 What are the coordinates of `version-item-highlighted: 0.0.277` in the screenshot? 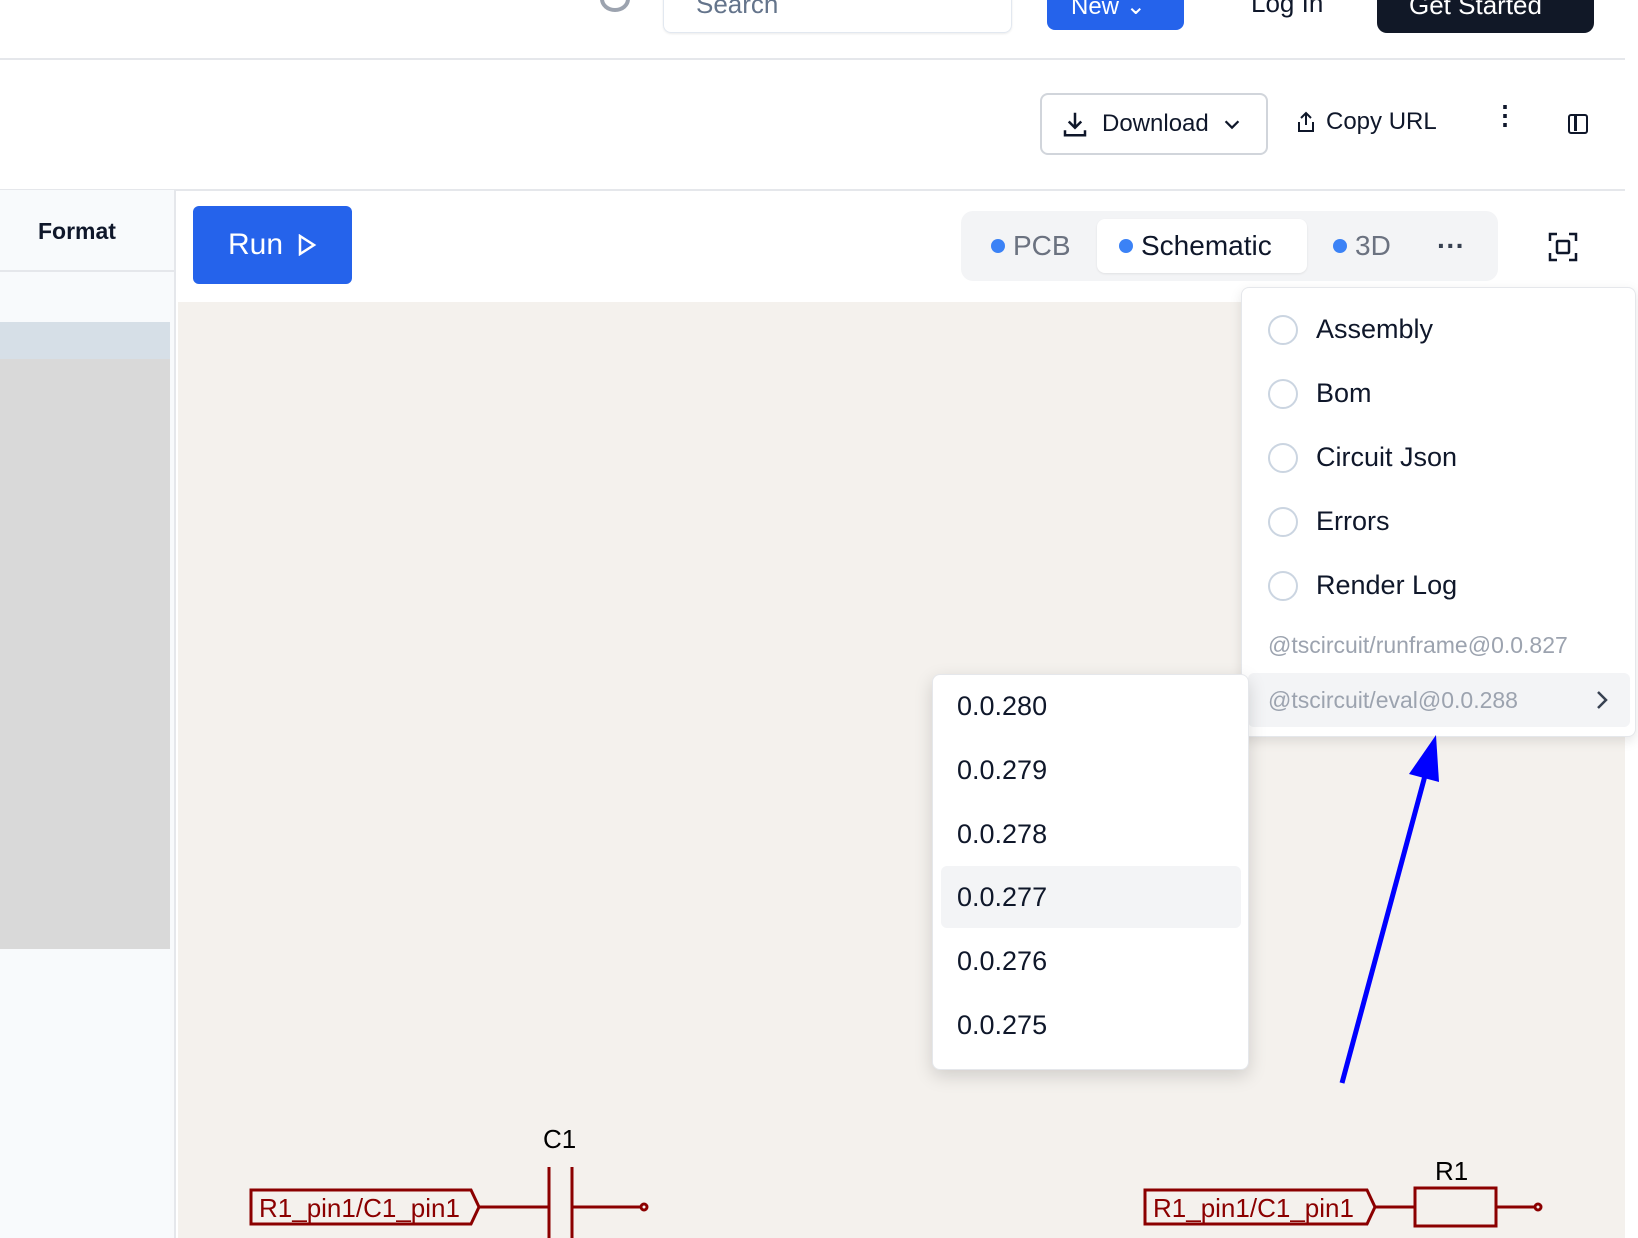 It's located at (1091, 897).